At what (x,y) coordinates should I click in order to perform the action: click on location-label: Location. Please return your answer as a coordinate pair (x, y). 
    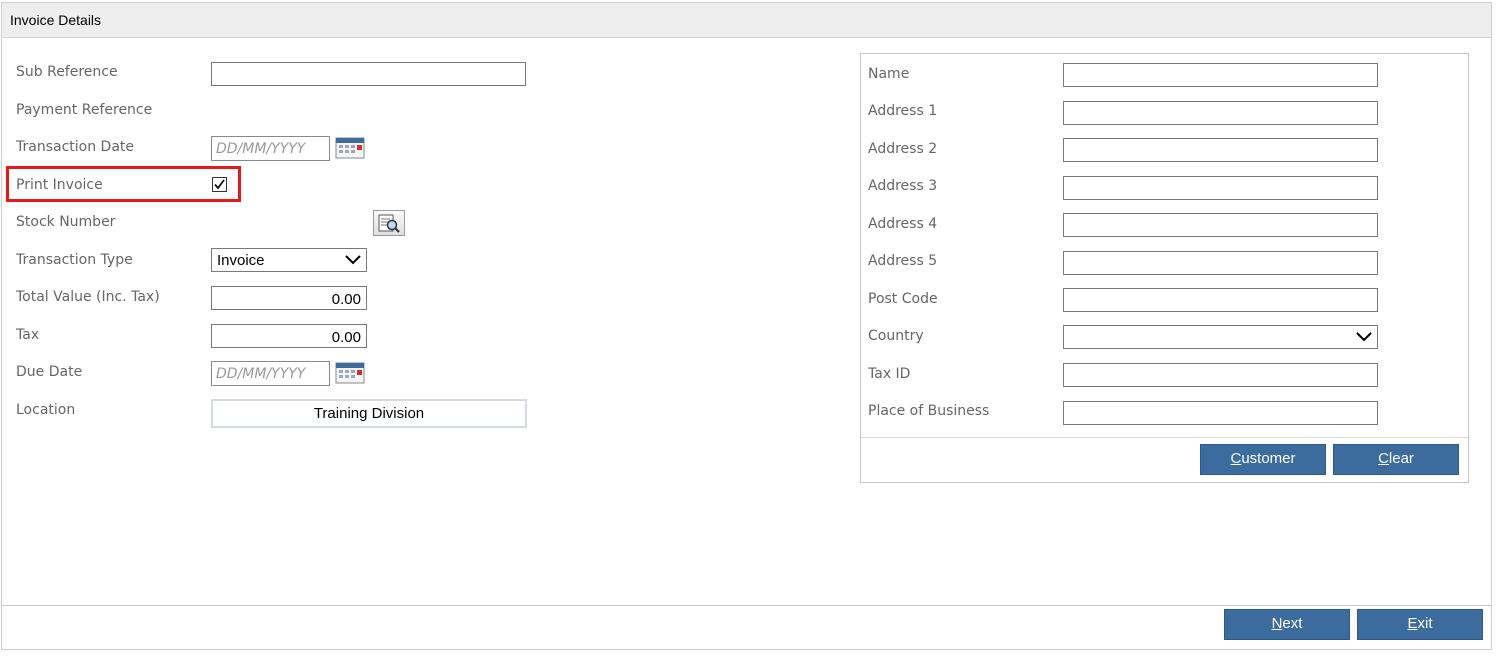
    Looking at the image, I should click on (46, 410).